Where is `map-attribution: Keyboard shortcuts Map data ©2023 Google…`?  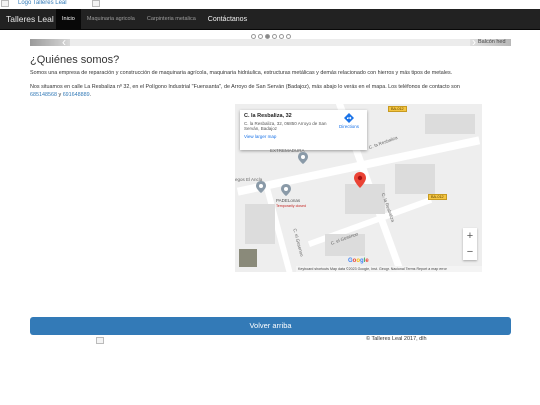
map-attribution: Keyboard shortcuts Map data ©2023 Google… is located at coordinates (389, 269).